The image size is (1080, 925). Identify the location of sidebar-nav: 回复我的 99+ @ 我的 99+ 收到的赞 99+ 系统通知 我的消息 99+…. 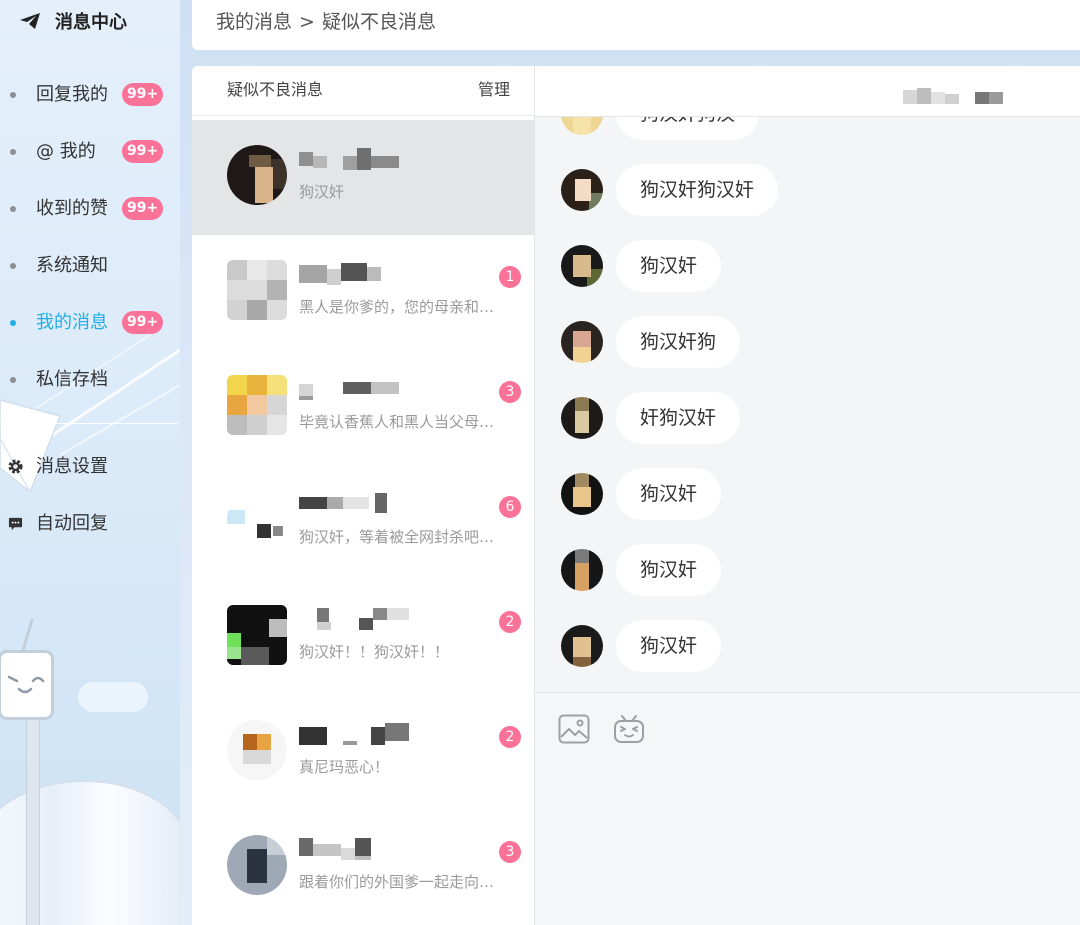
(90, 237).